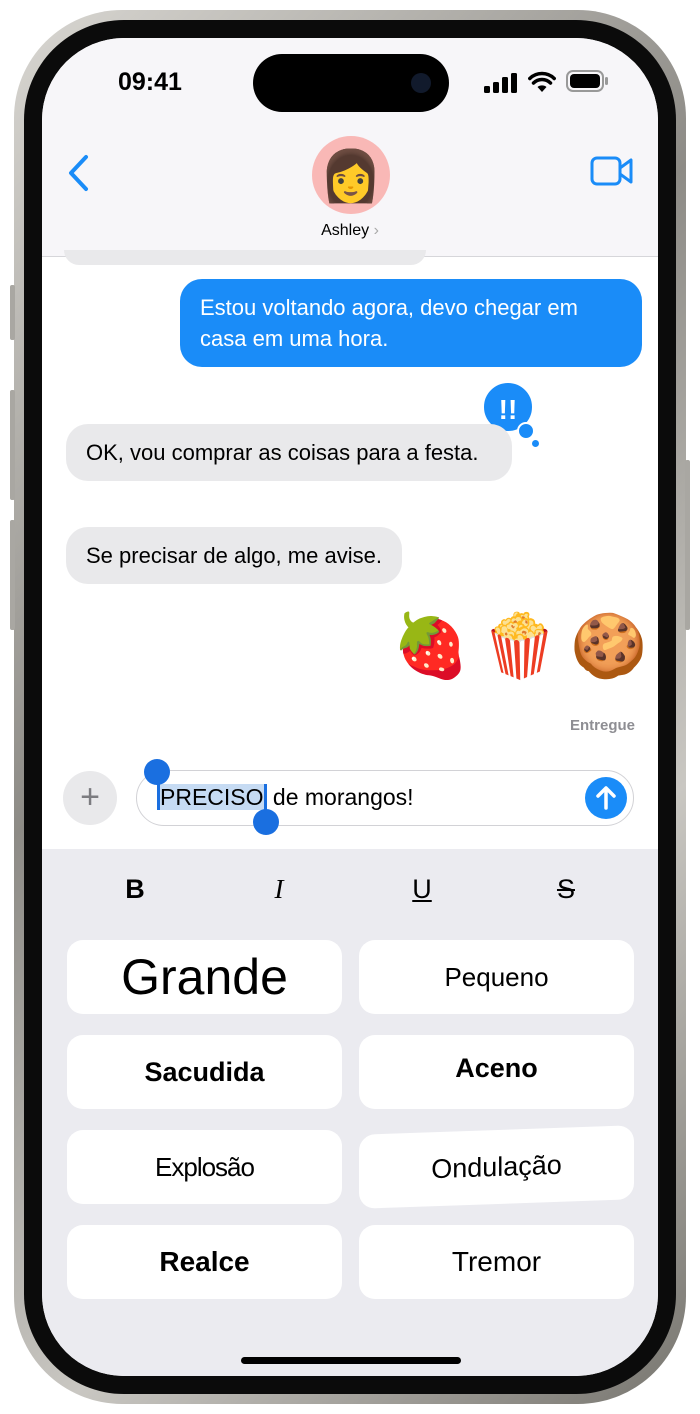 The width and height of the screenshot is (700, 1414). What do you see at coordinates (12, 445) in the screenshot?
I see `volume-up-button` at bounding box center [12, 445].